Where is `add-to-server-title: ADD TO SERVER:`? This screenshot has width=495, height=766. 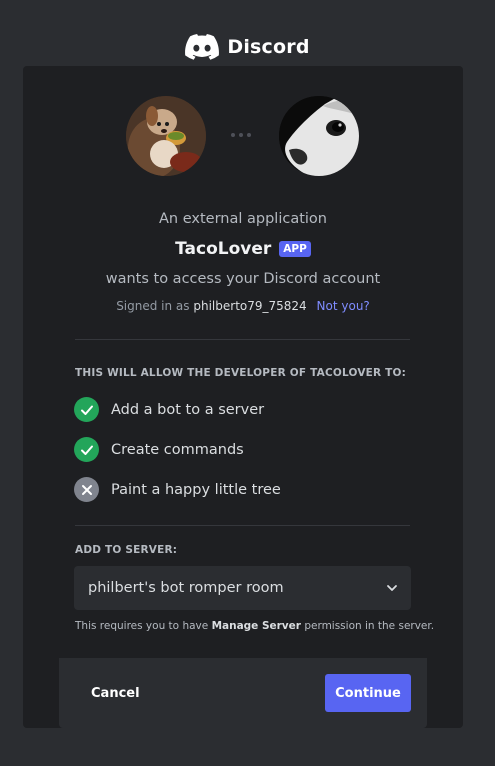 add-to-server-title: ADD TO SERVER: is located at coordinates (126, 550).